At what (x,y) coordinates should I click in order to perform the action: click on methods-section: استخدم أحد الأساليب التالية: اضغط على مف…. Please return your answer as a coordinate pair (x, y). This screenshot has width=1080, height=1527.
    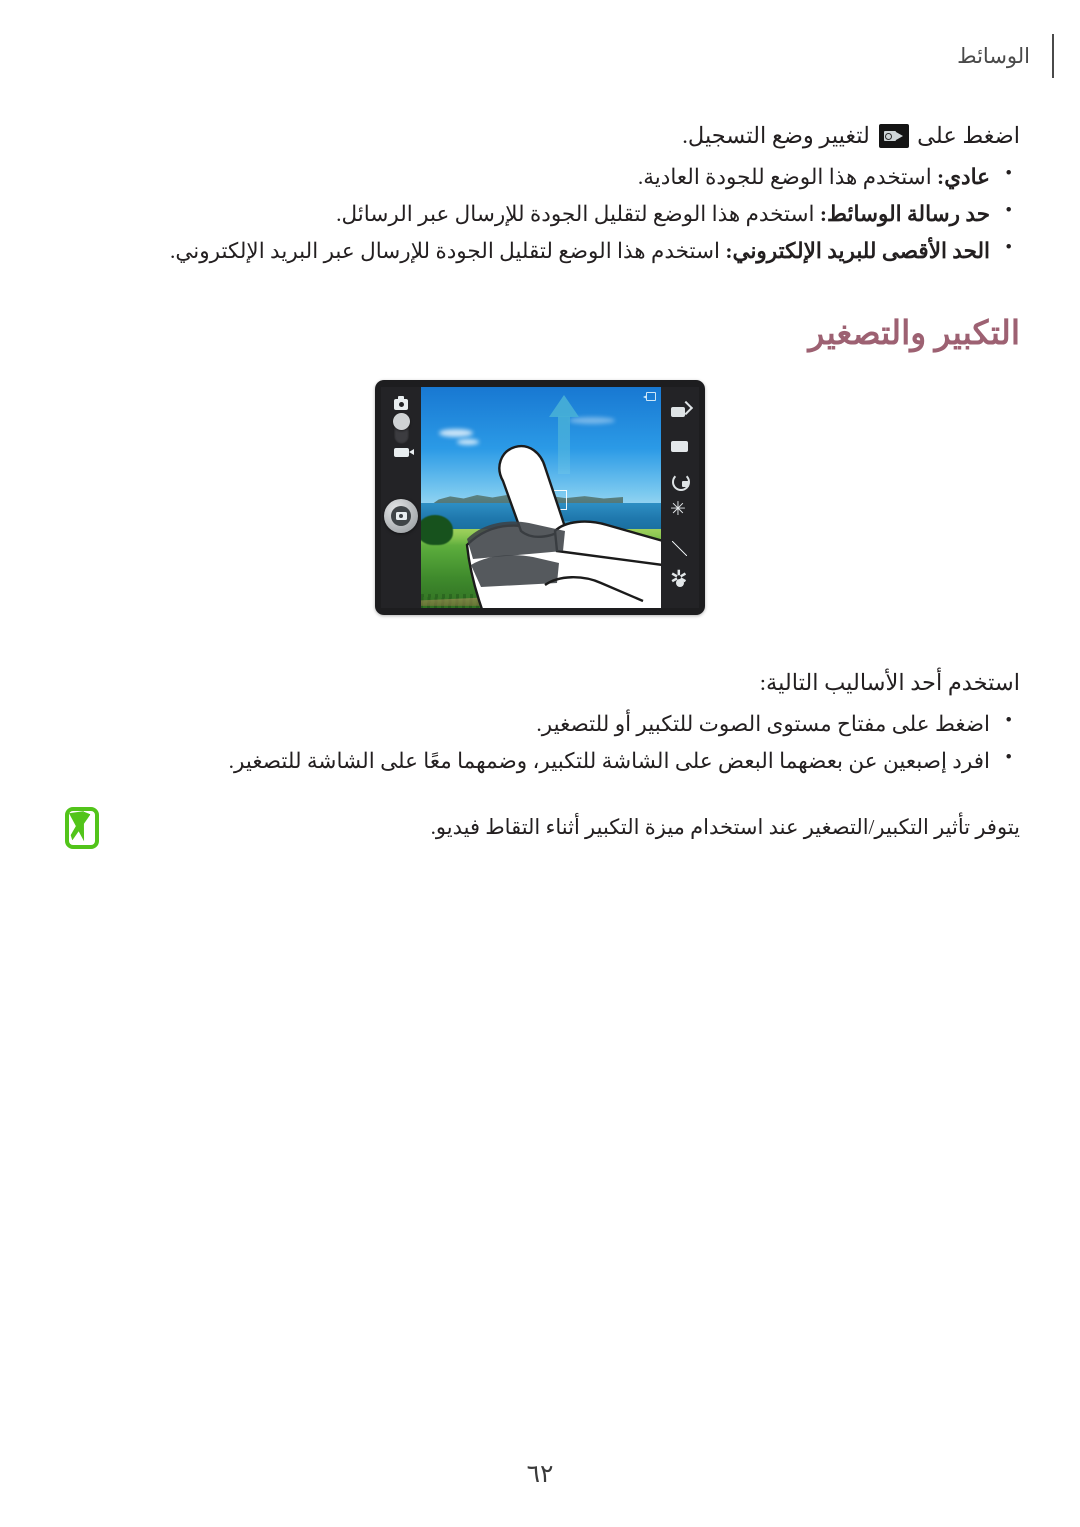
    Looking at the image, I should click on (540, 722).